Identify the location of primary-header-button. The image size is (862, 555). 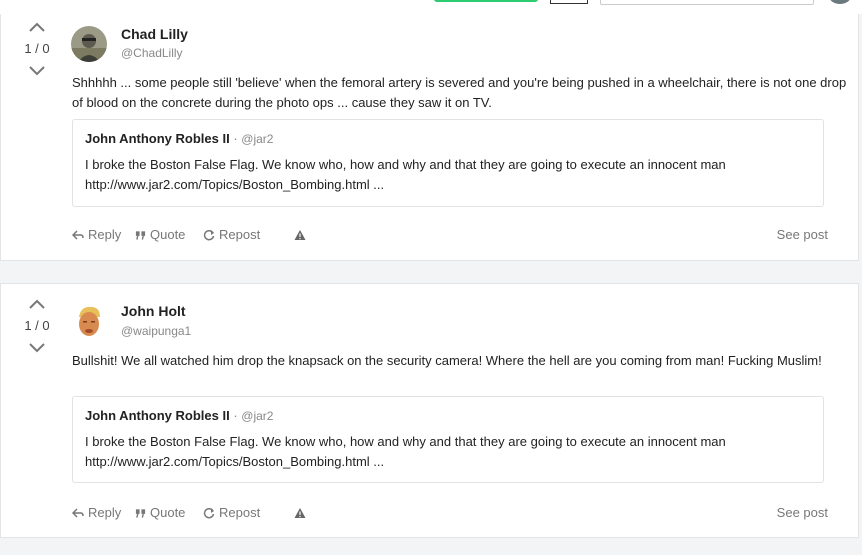
(486, 1).